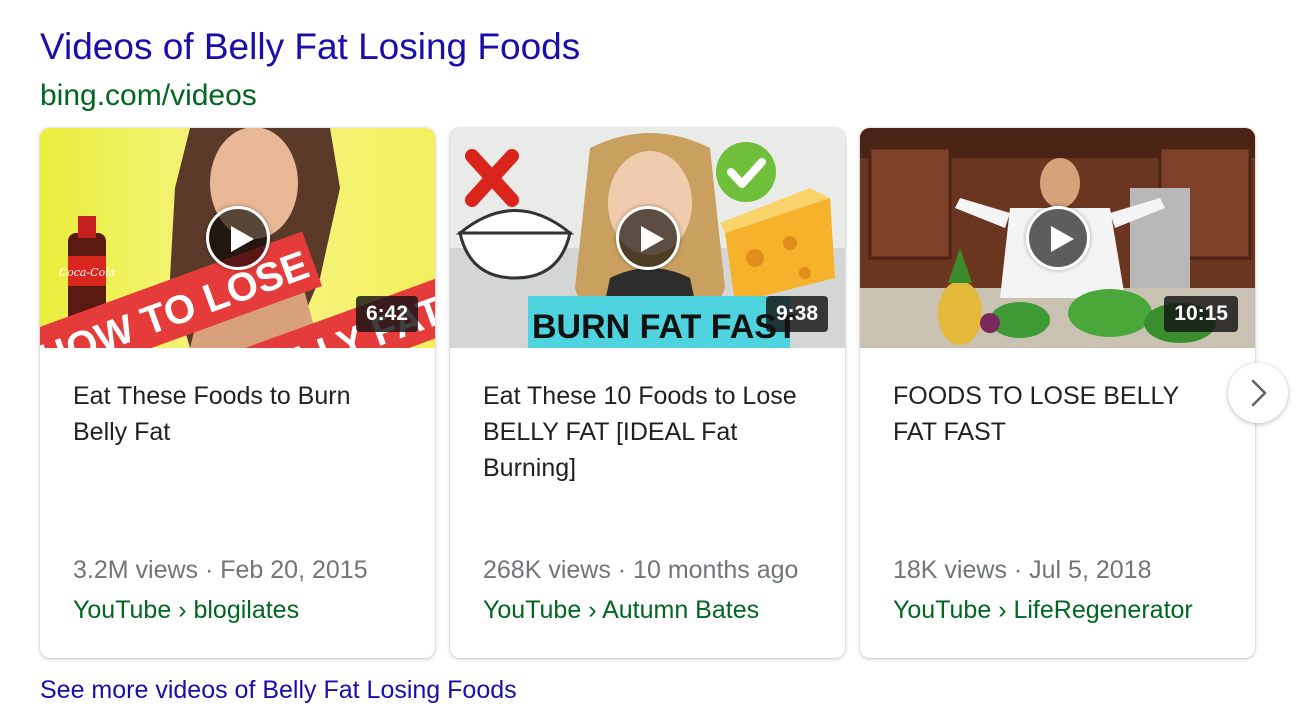 This screenshot has height=724, width=1296. What do you see at coordinates (87, 272) in the screenshot?
I see `bottle-label: Coca-Cola` at bounding box center [87, 272].